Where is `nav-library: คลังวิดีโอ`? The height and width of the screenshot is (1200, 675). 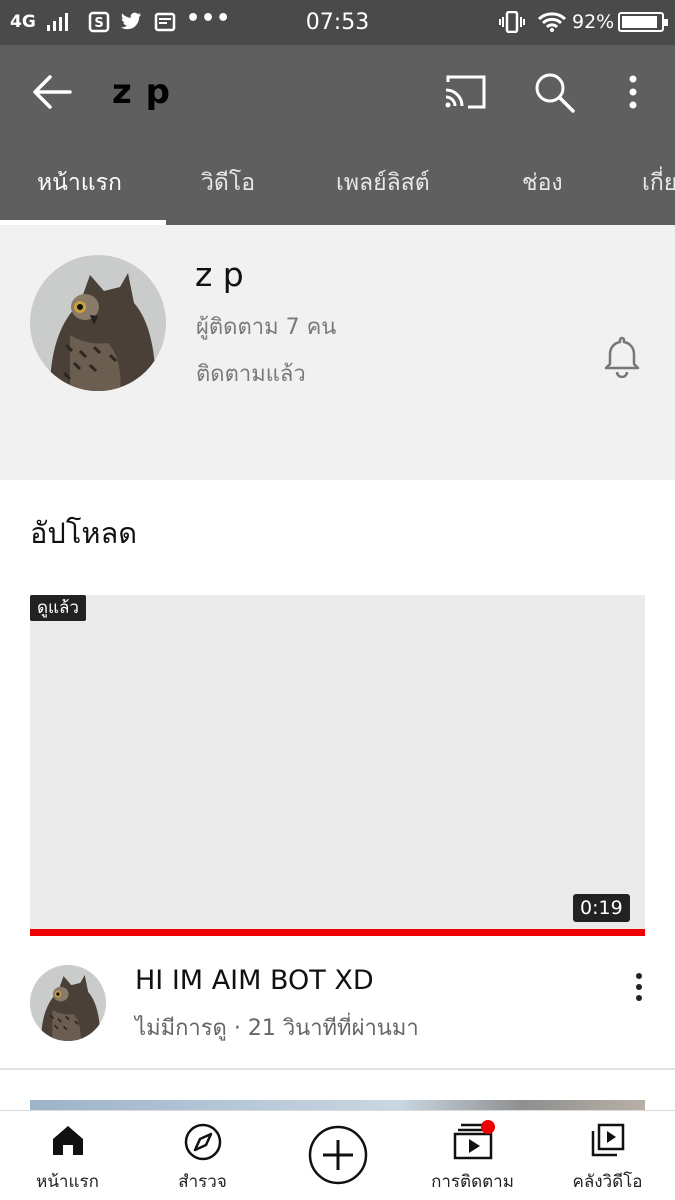 nav-library: คลังวิดีโอ is located at coordinates (607, 1155).